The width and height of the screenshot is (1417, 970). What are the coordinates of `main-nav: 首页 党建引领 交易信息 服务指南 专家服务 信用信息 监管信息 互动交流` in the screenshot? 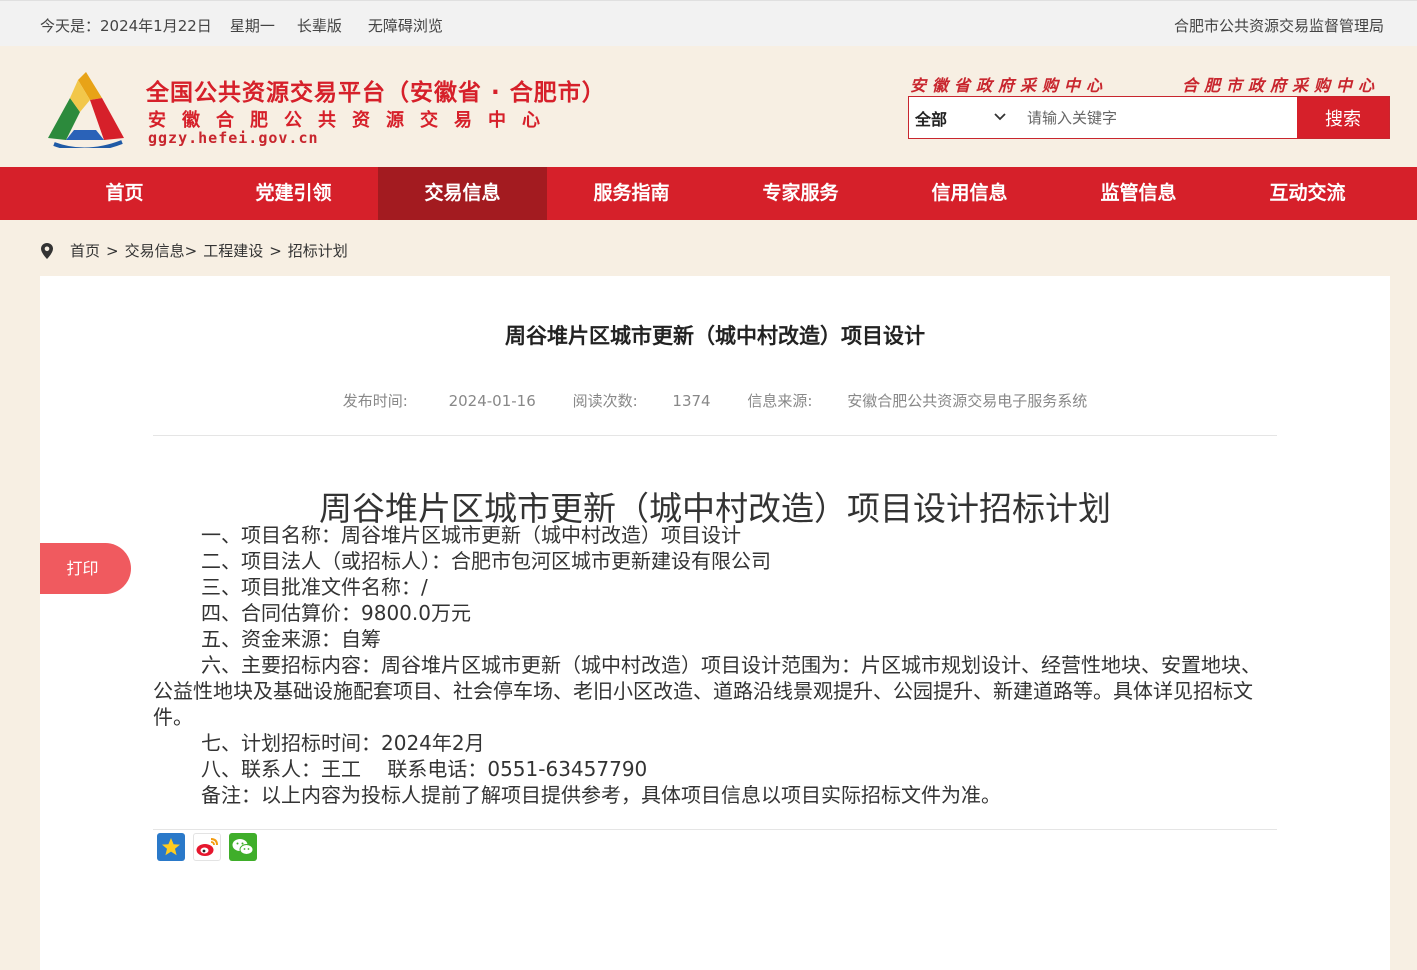 It's located at (708, 193).